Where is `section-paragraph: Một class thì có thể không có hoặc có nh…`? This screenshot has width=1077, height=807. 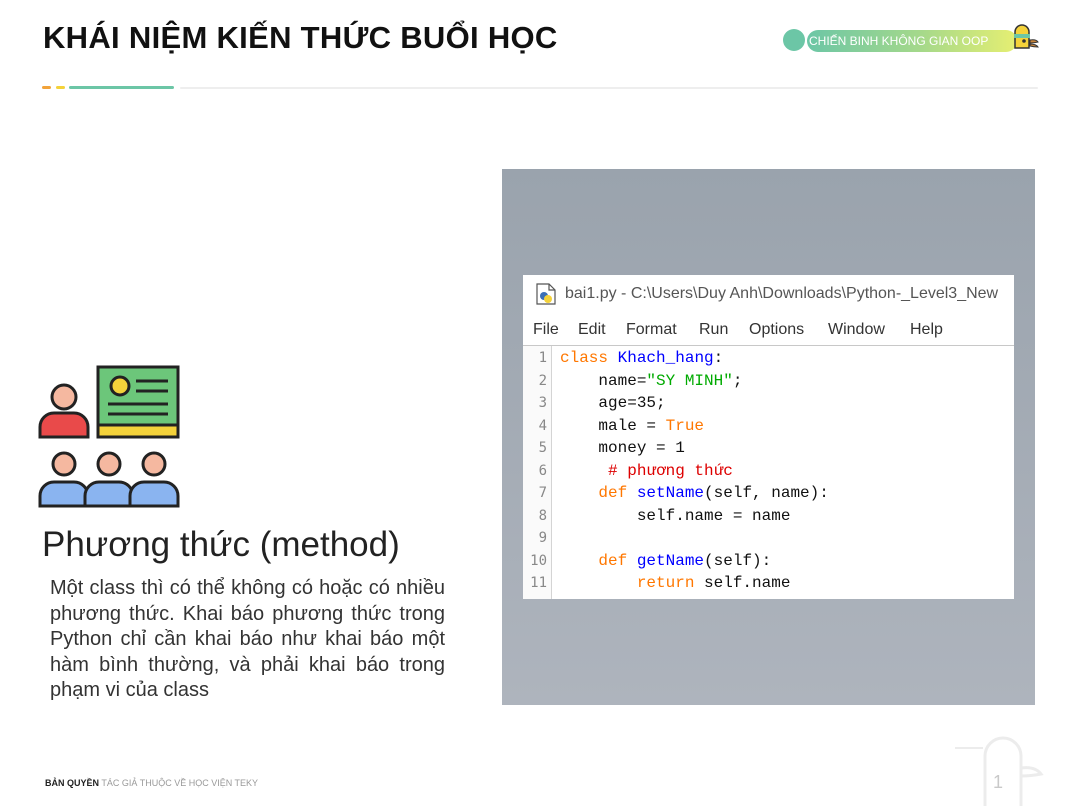 section-paragraph: Một class thì có thể không có hoặc có nh… is located at coordinates (247, 639).